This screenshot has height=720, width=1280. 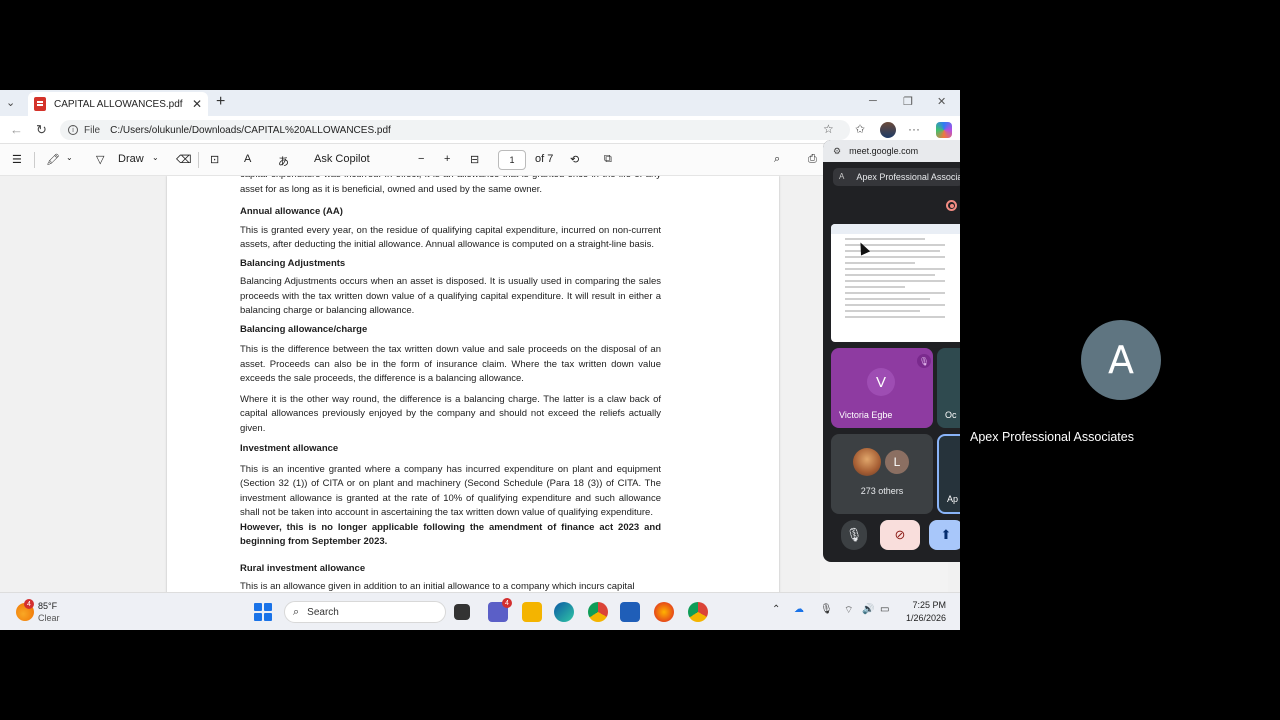 I want to click on draw-chevron-icon: ⌄, so click(x=155, y=157).